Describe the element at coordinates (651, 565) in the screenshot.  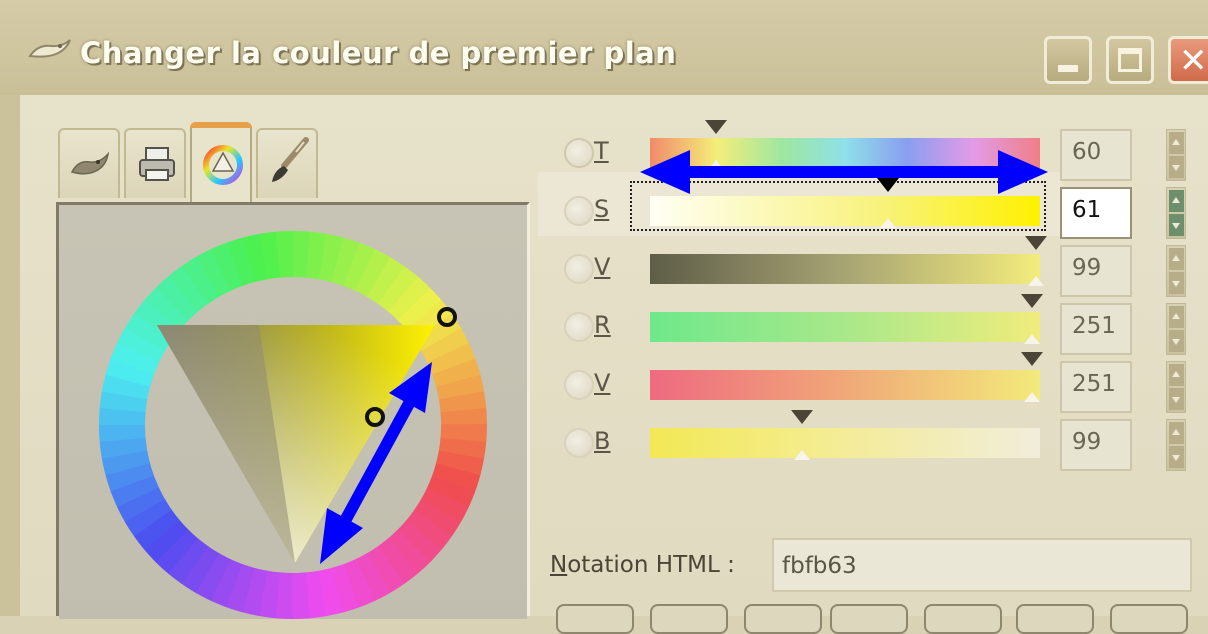
I see `label-text: otation HTML :` at that location.